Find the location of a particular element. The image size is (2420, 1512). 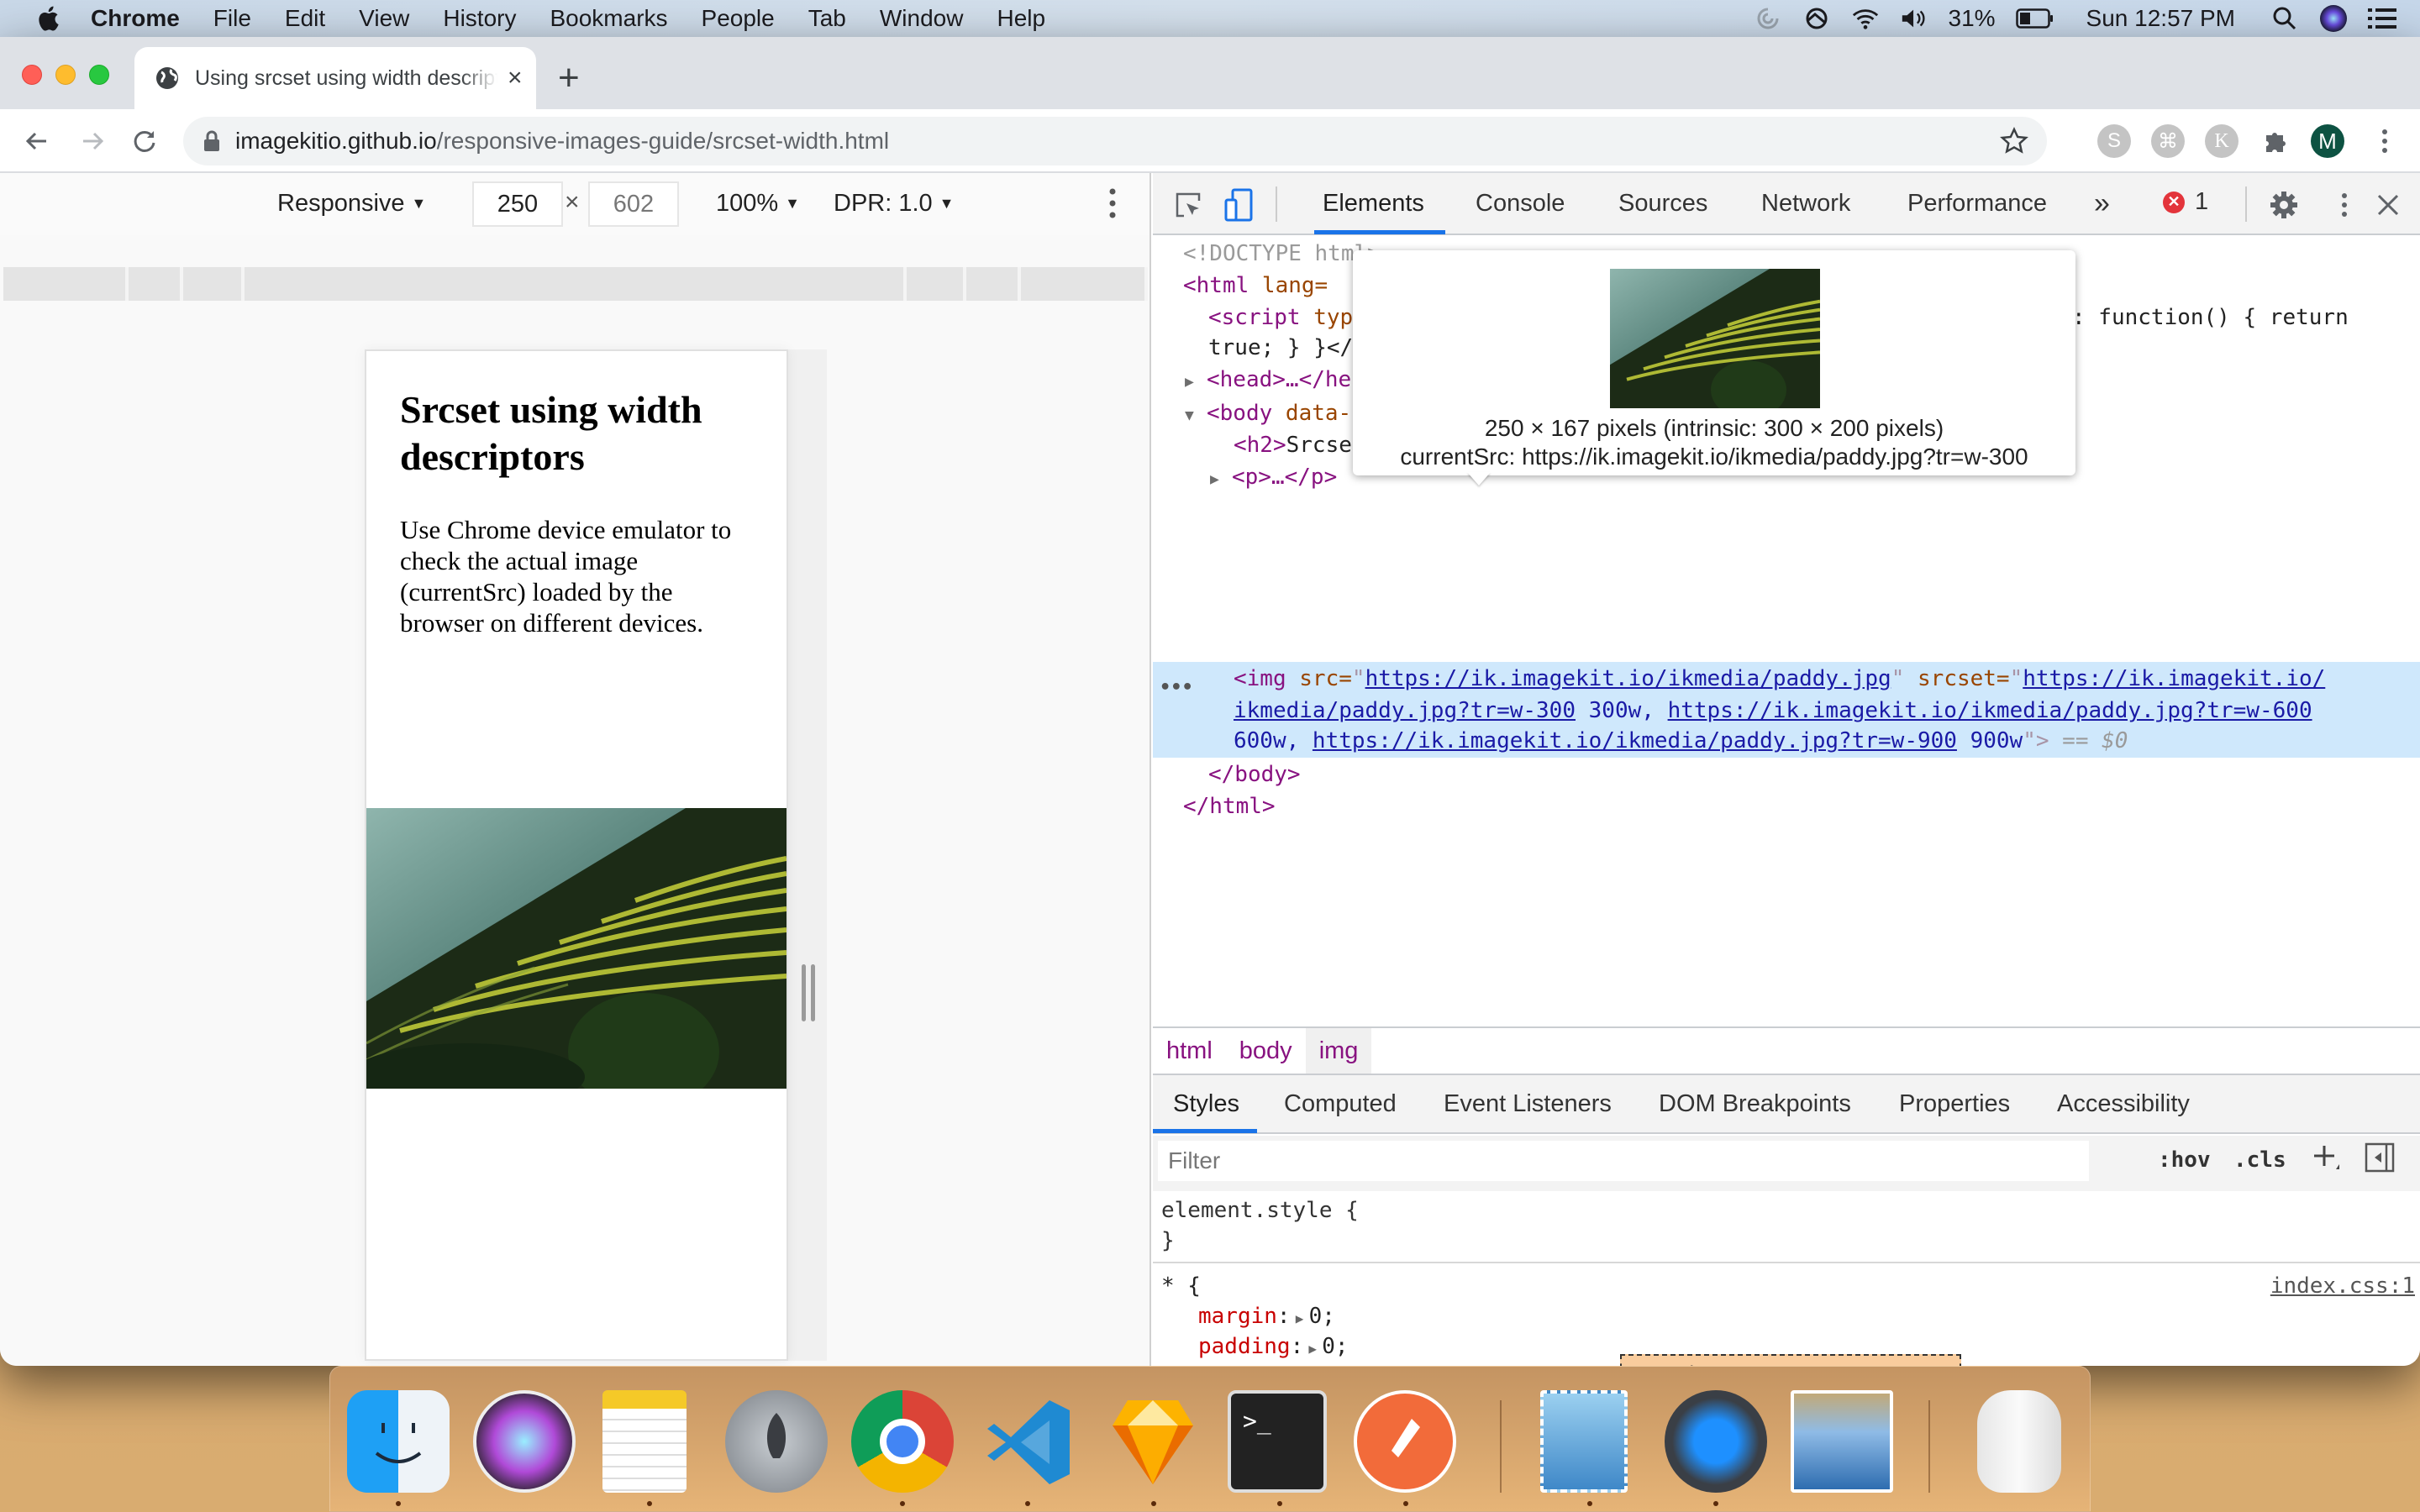

dock-mail-icon is located at coordinates (1584, 1441).